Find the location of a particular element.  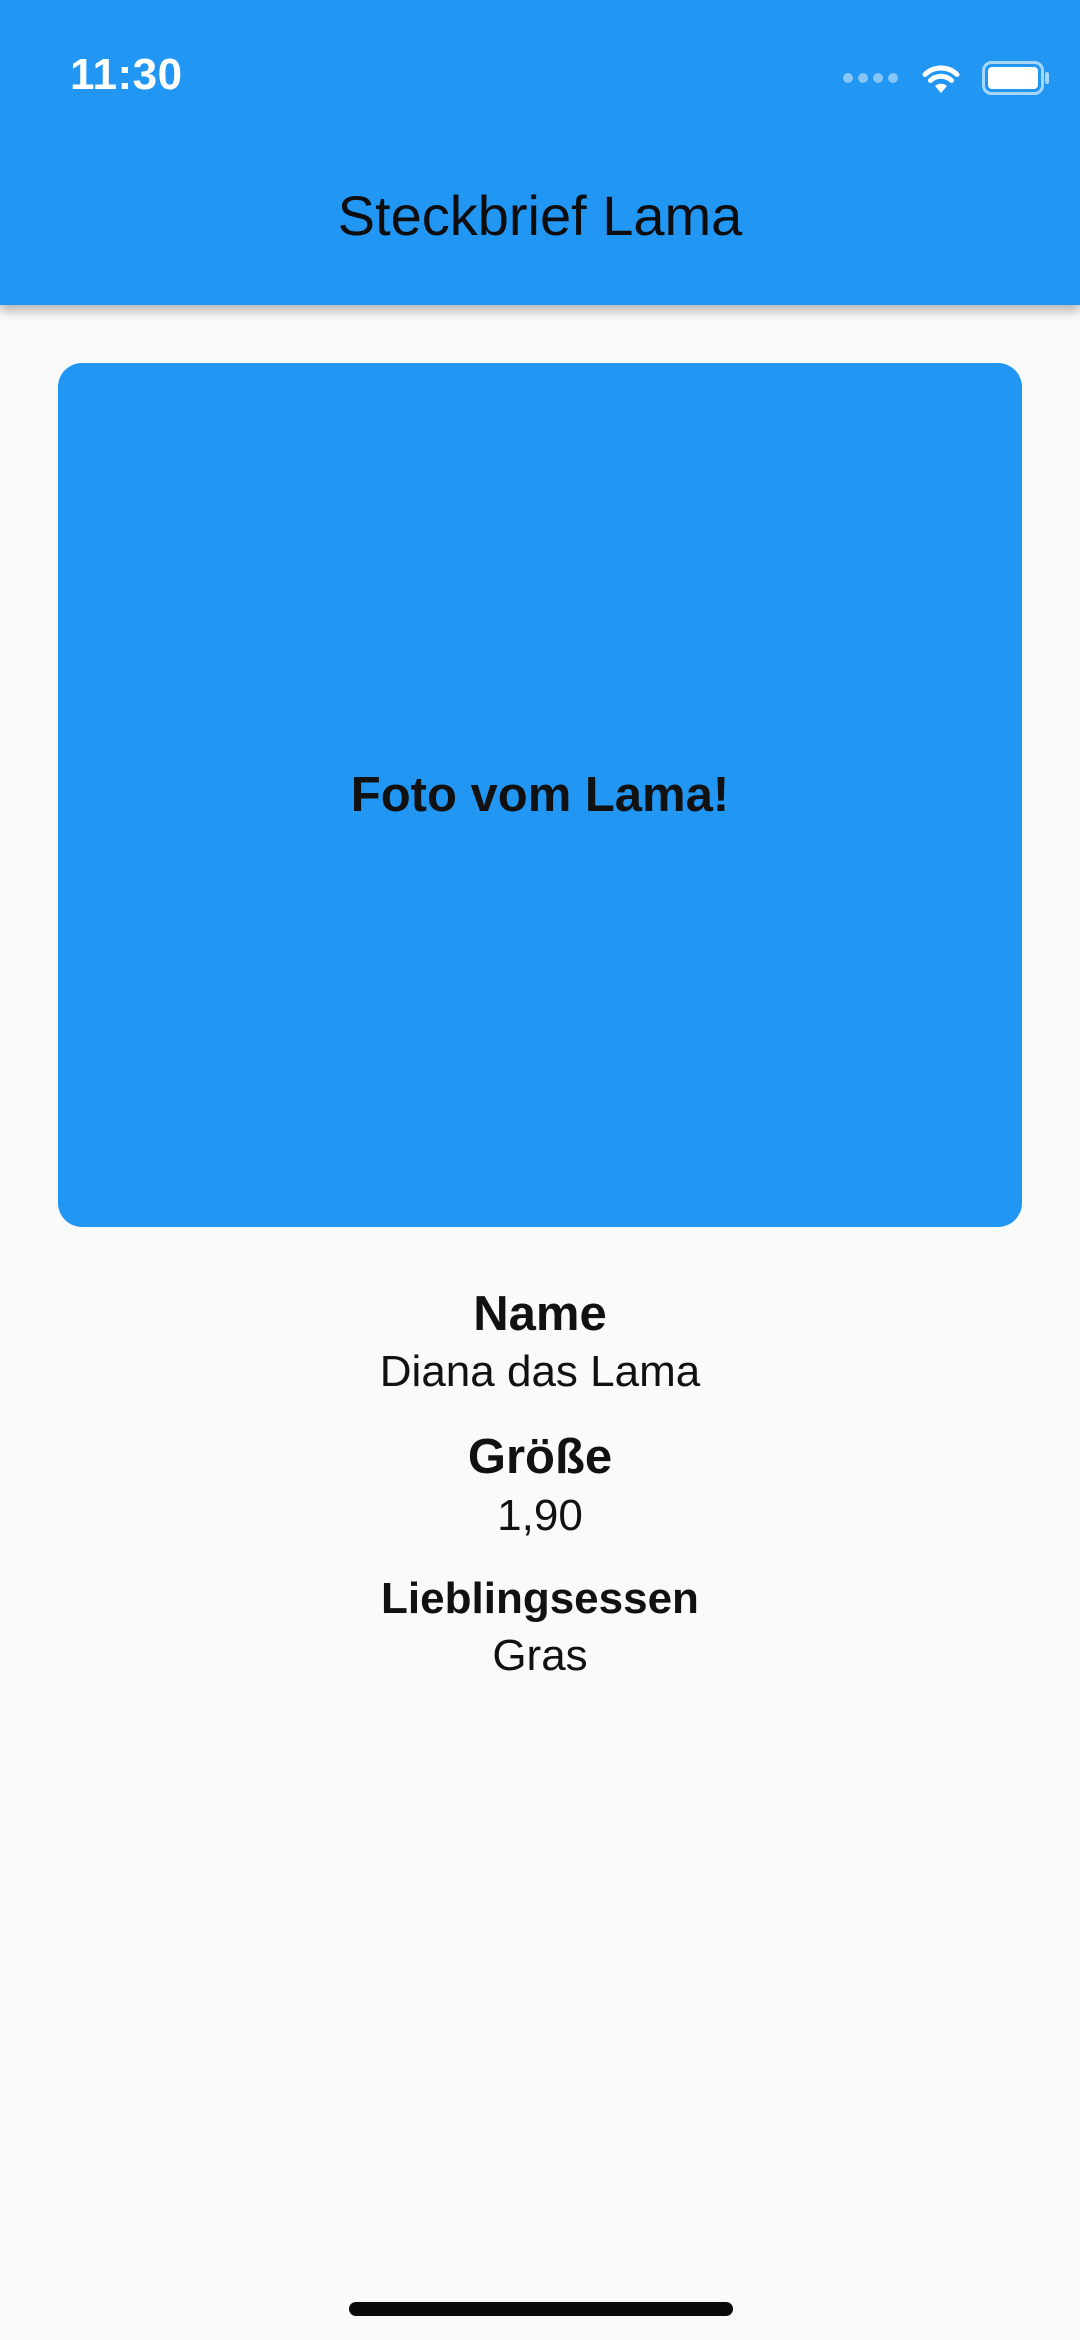

home-indicator is located at coordinates (541, 2309).